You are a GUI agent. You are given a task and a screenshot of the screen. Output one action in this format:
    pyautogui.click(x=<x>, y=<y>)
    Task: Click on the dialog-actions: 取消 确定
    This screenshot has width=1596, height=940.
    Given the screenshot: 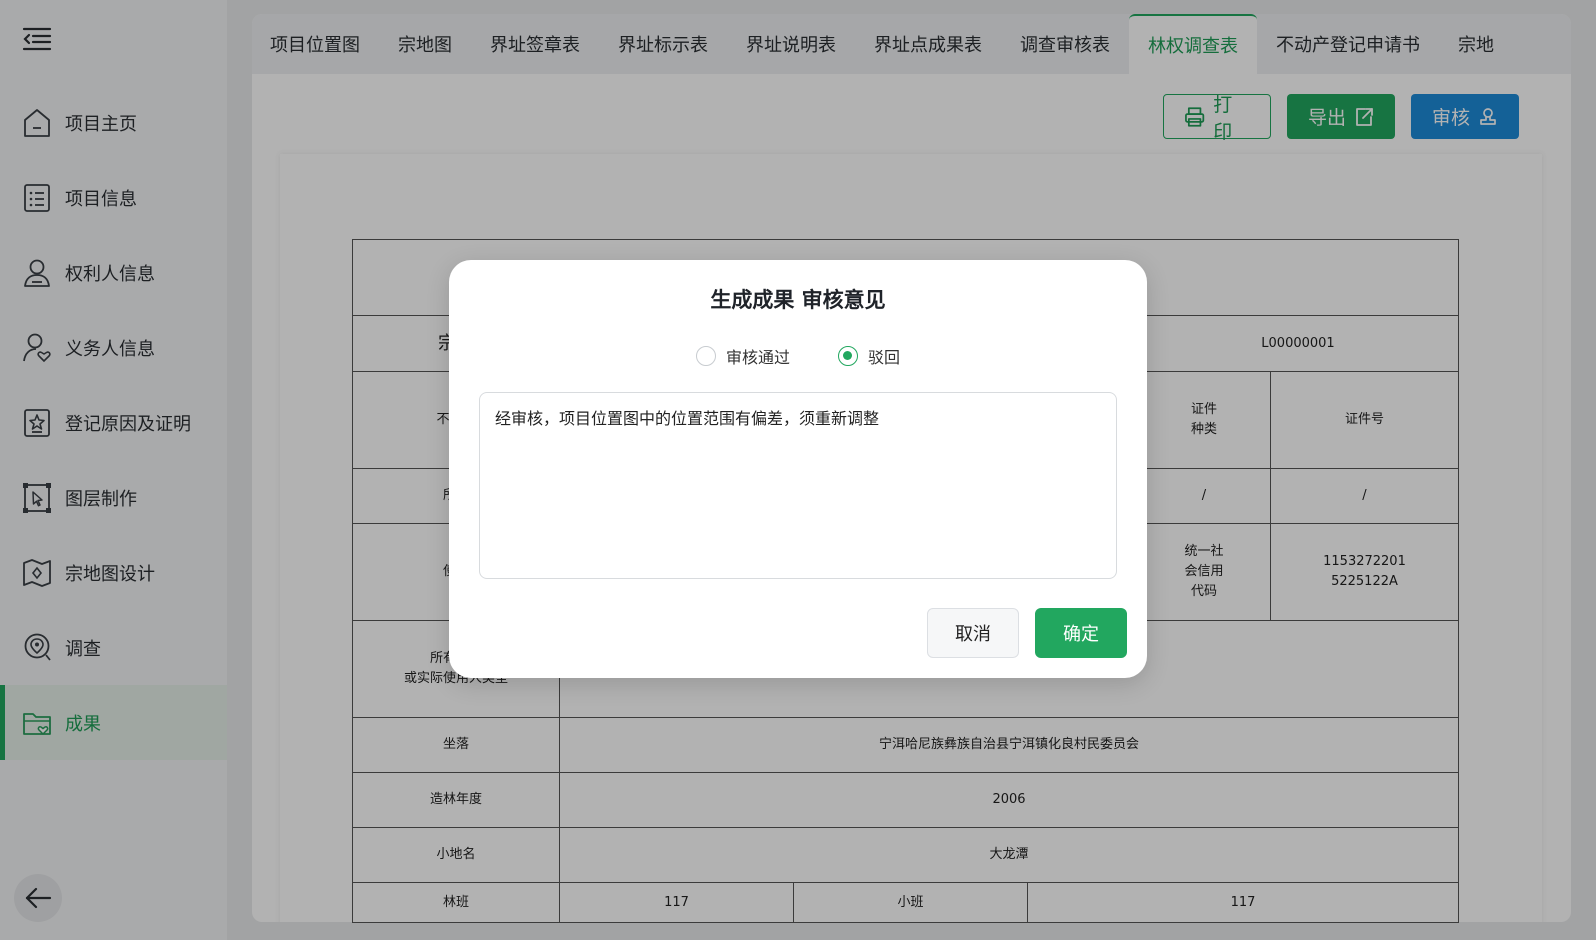 What is the action you would take?
    pyautogui.click(x=1027, y=633)
    